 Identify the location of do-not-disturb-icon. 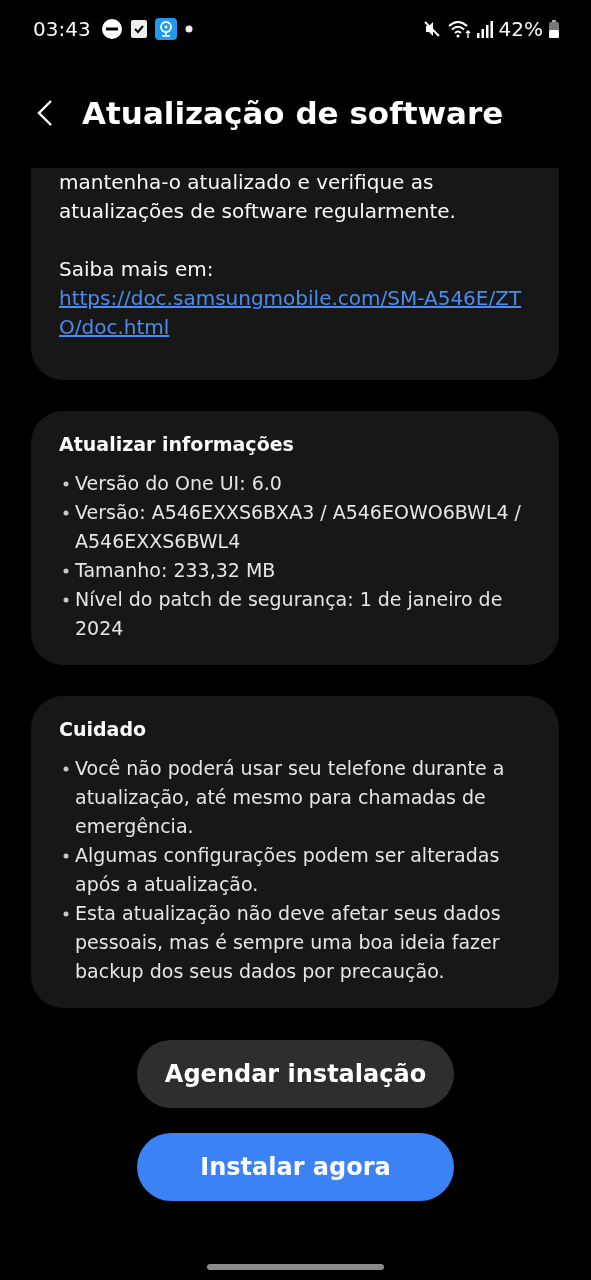
(111, 29).